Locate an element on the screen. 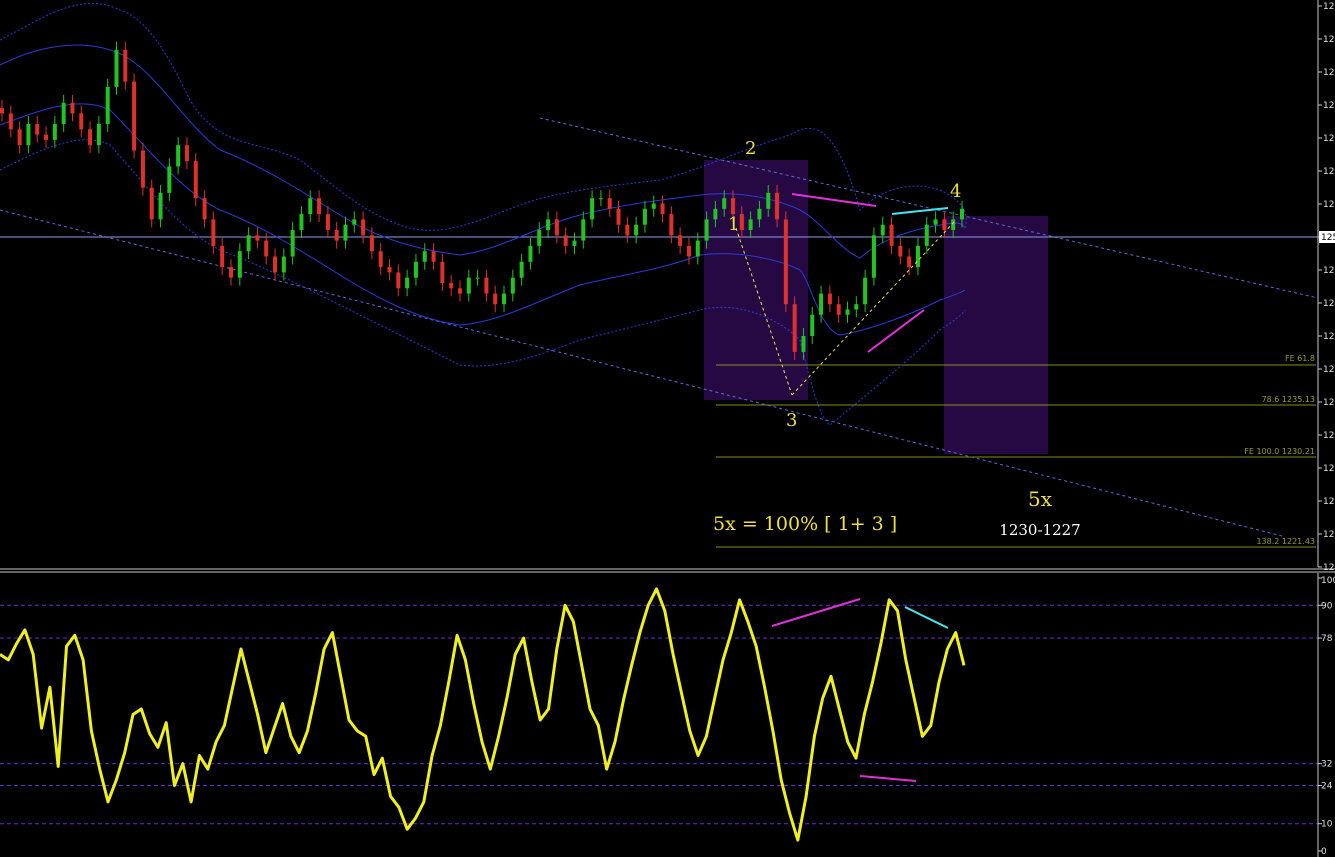 The height and width of the screenshot is (857, 1335). price-tick-label: 125 is located at coordinates (1329, 172).